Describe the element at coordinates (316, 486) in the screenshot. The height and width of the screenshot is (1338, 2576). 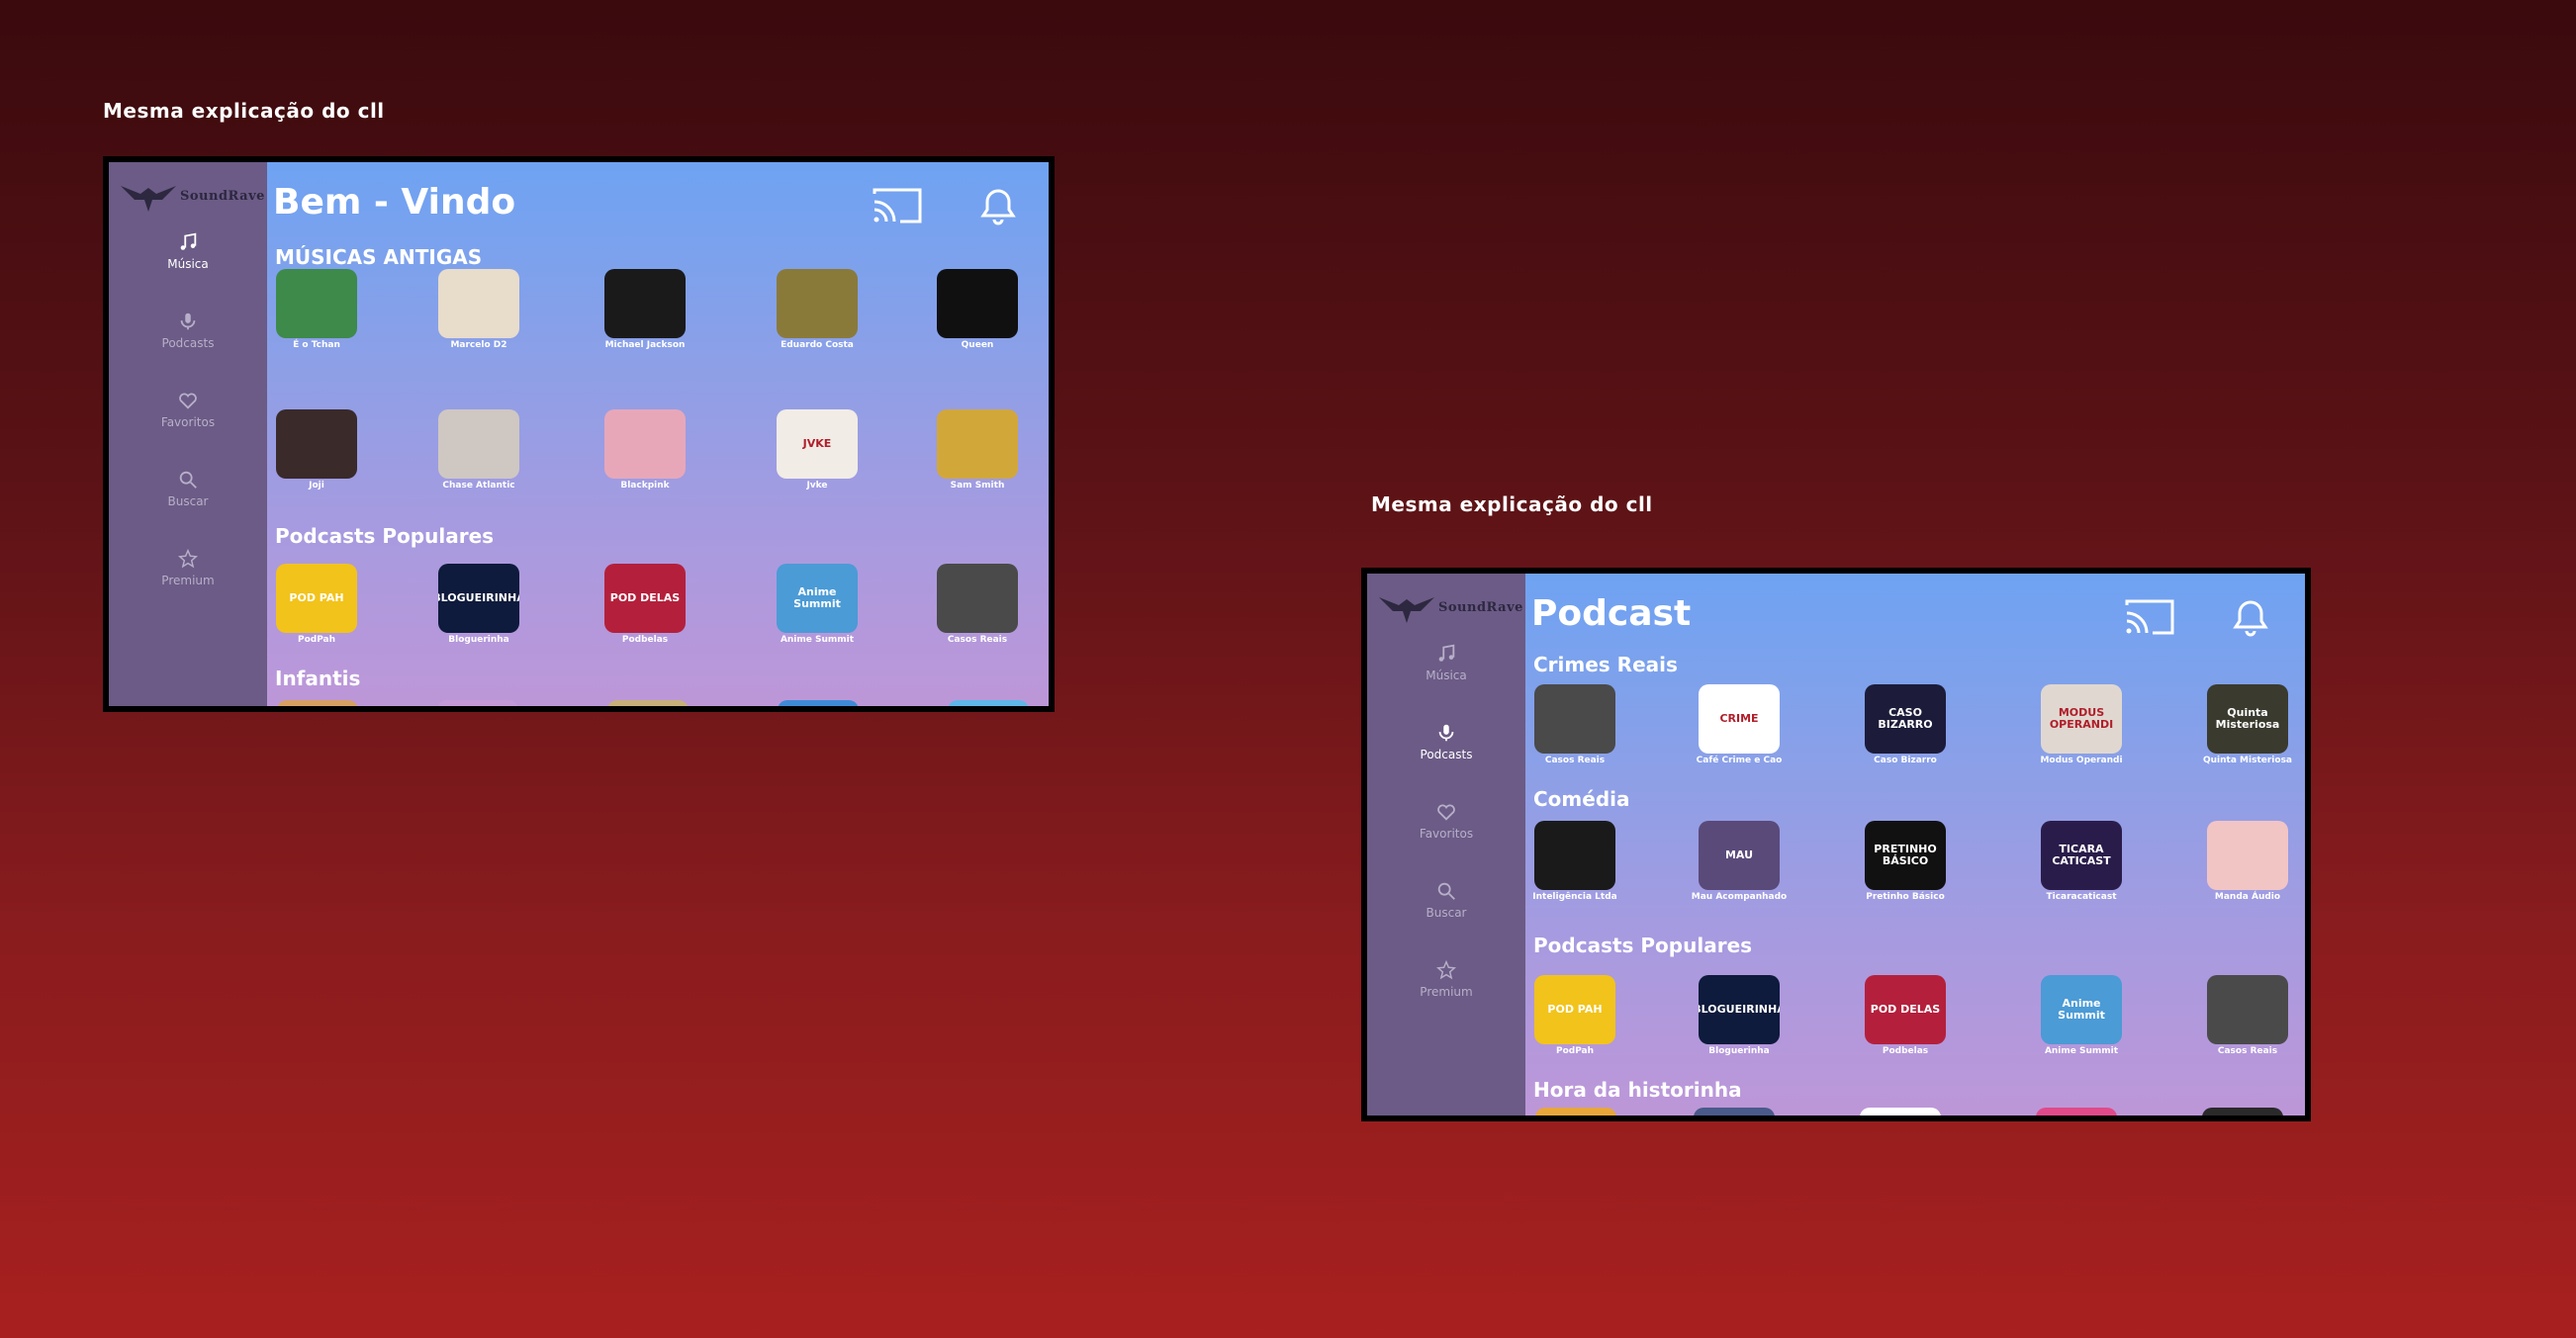
I see `card-label: Joji` at that location.